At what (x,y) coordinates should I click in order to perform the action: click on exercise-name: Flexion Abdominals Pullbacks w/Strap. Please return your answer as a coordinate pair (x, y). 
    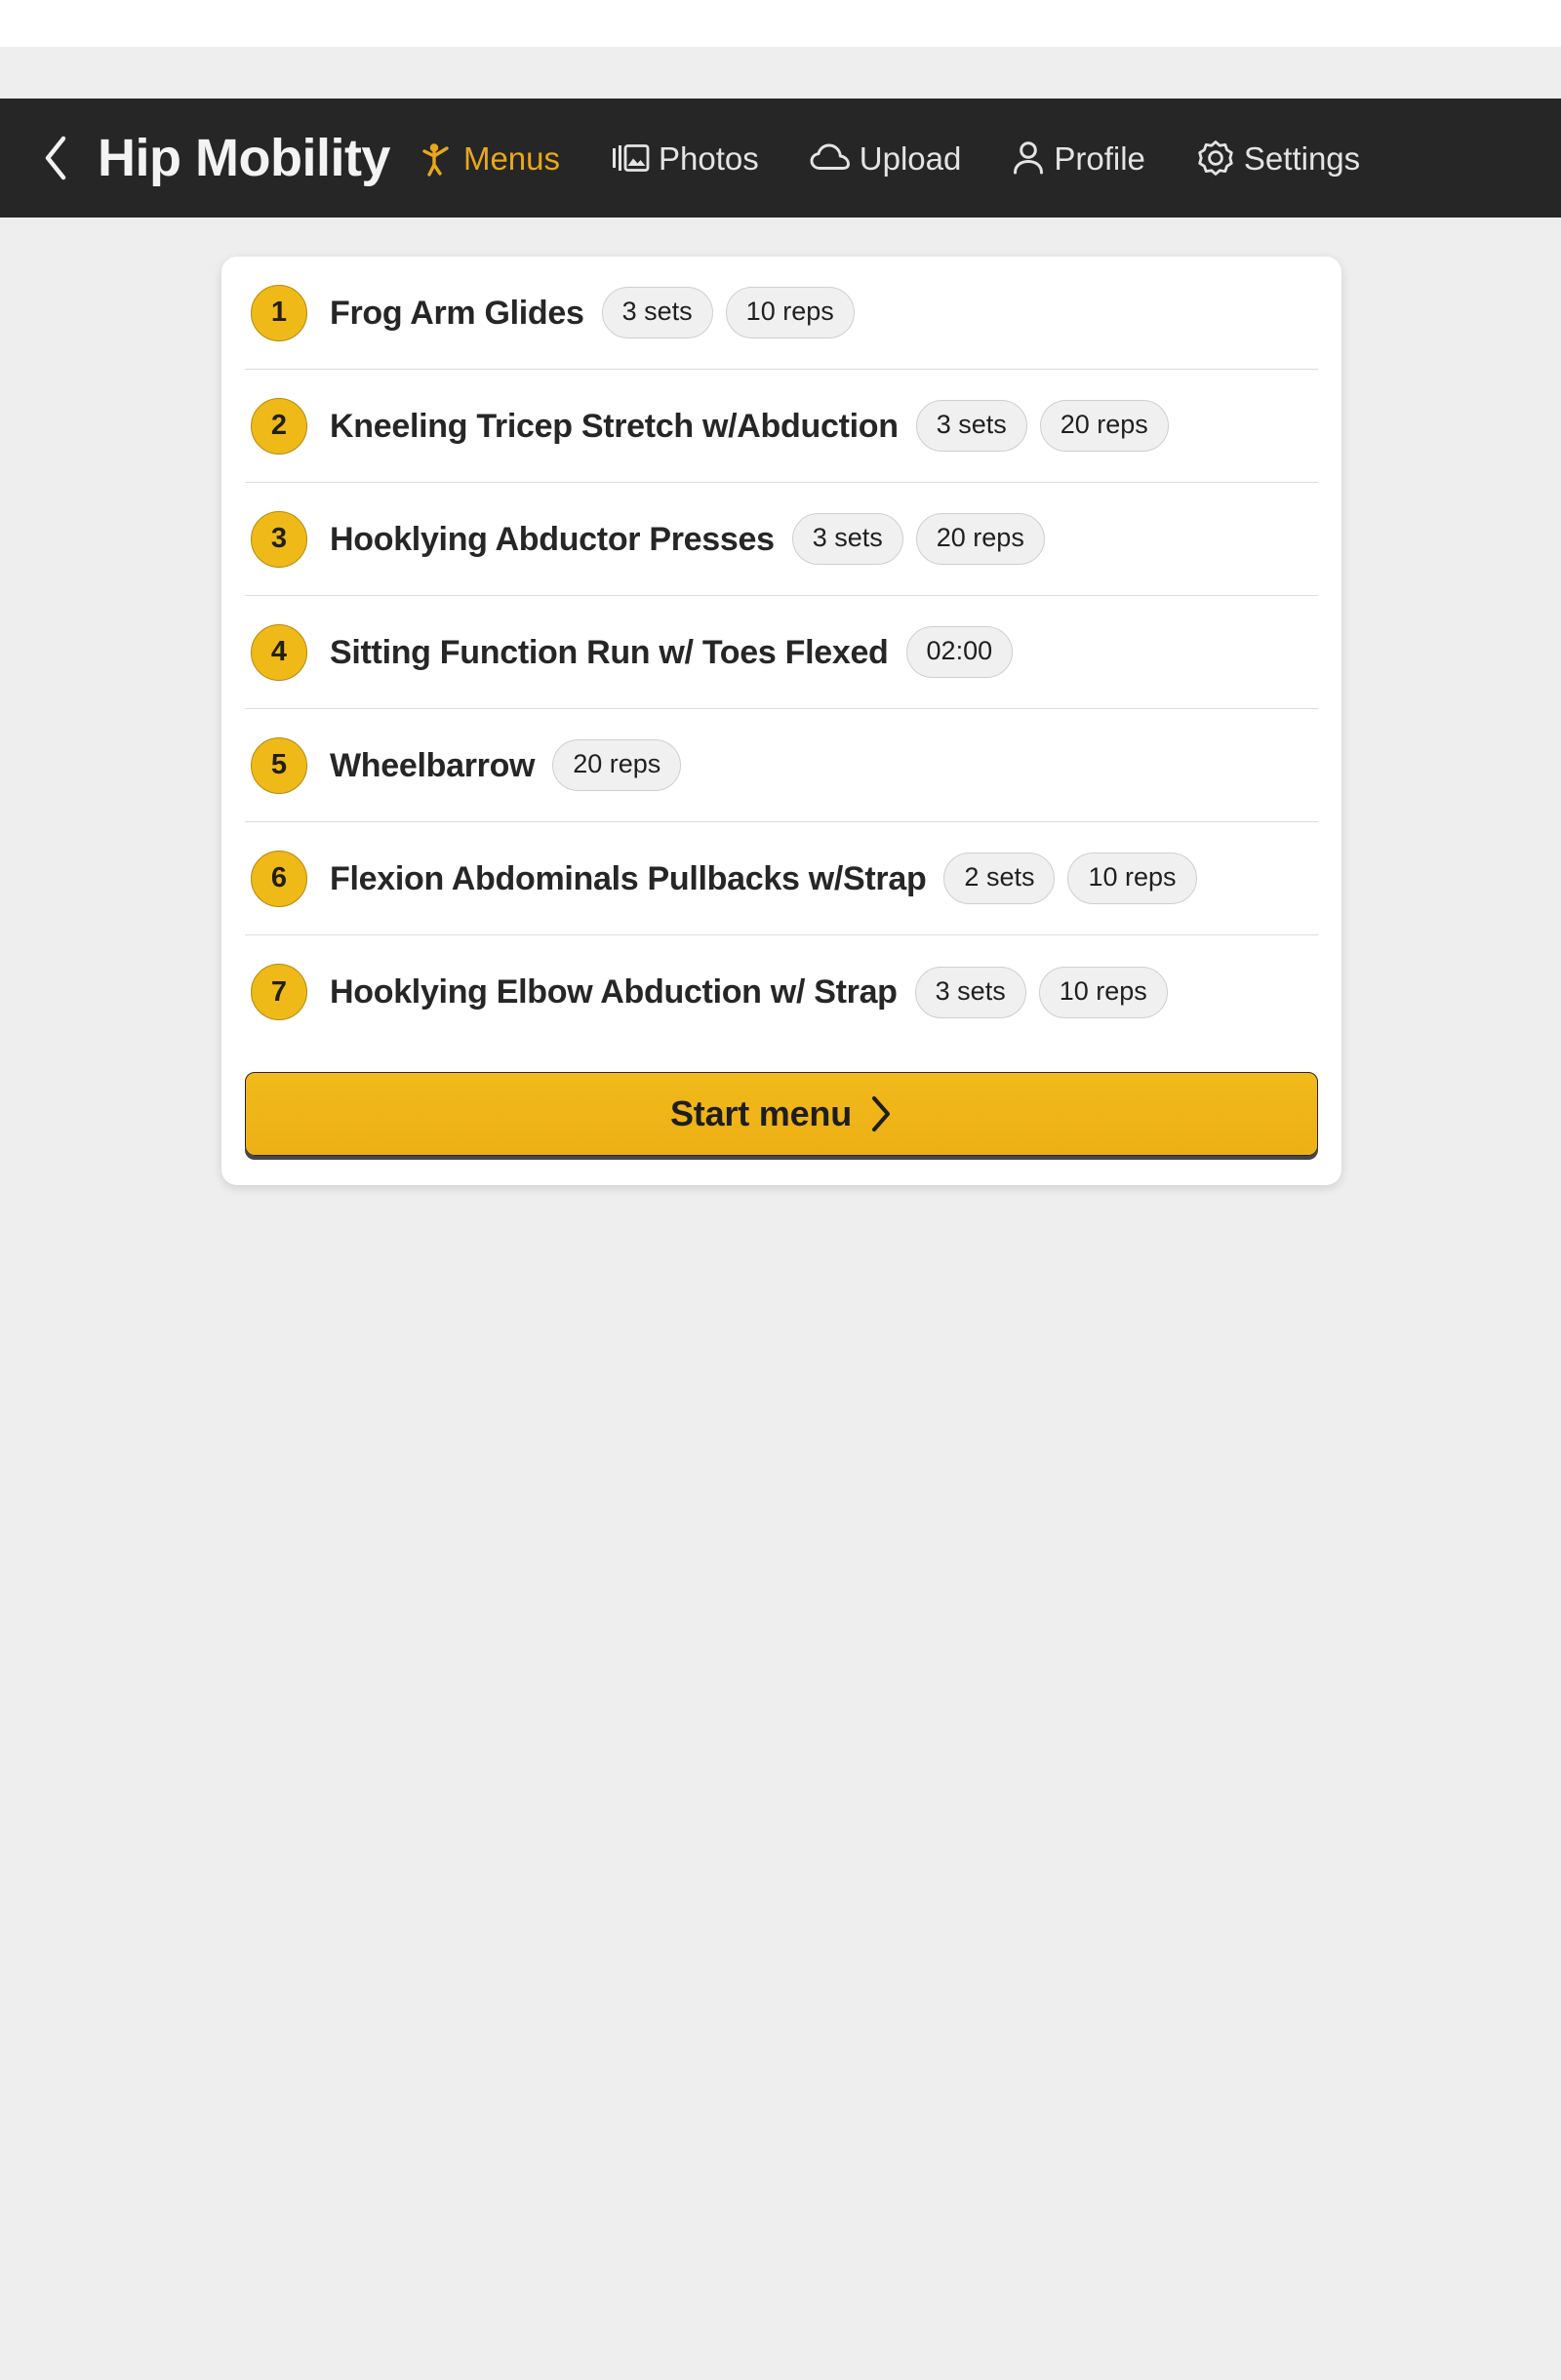
    Looking at the image, I should click on (628, 878).